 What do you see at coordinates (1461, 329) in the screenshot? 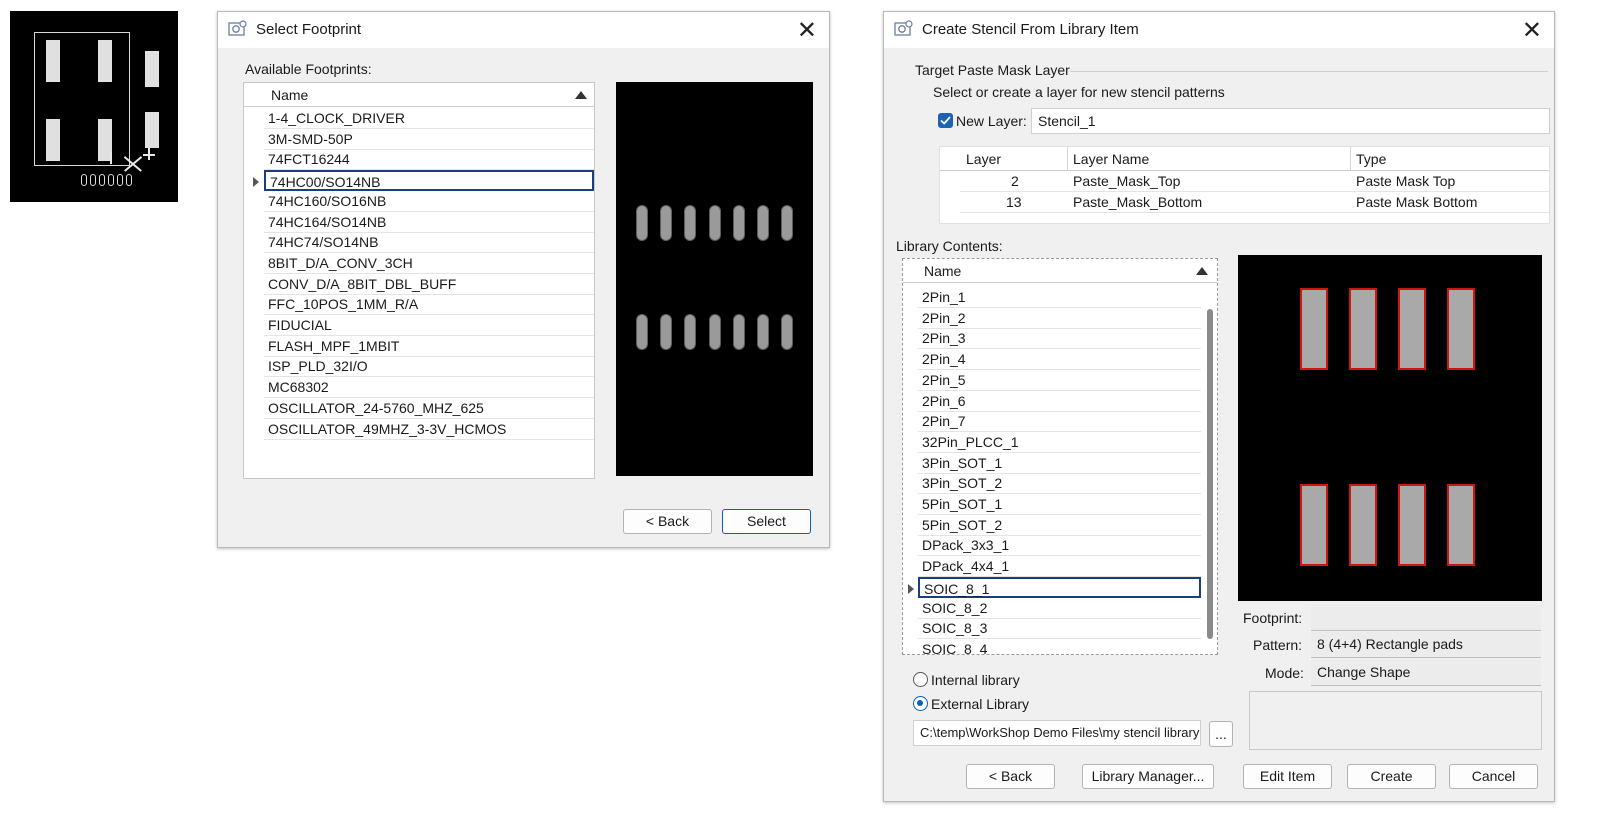
I see `rectangle-pad` at bounding box center [1461, 329].